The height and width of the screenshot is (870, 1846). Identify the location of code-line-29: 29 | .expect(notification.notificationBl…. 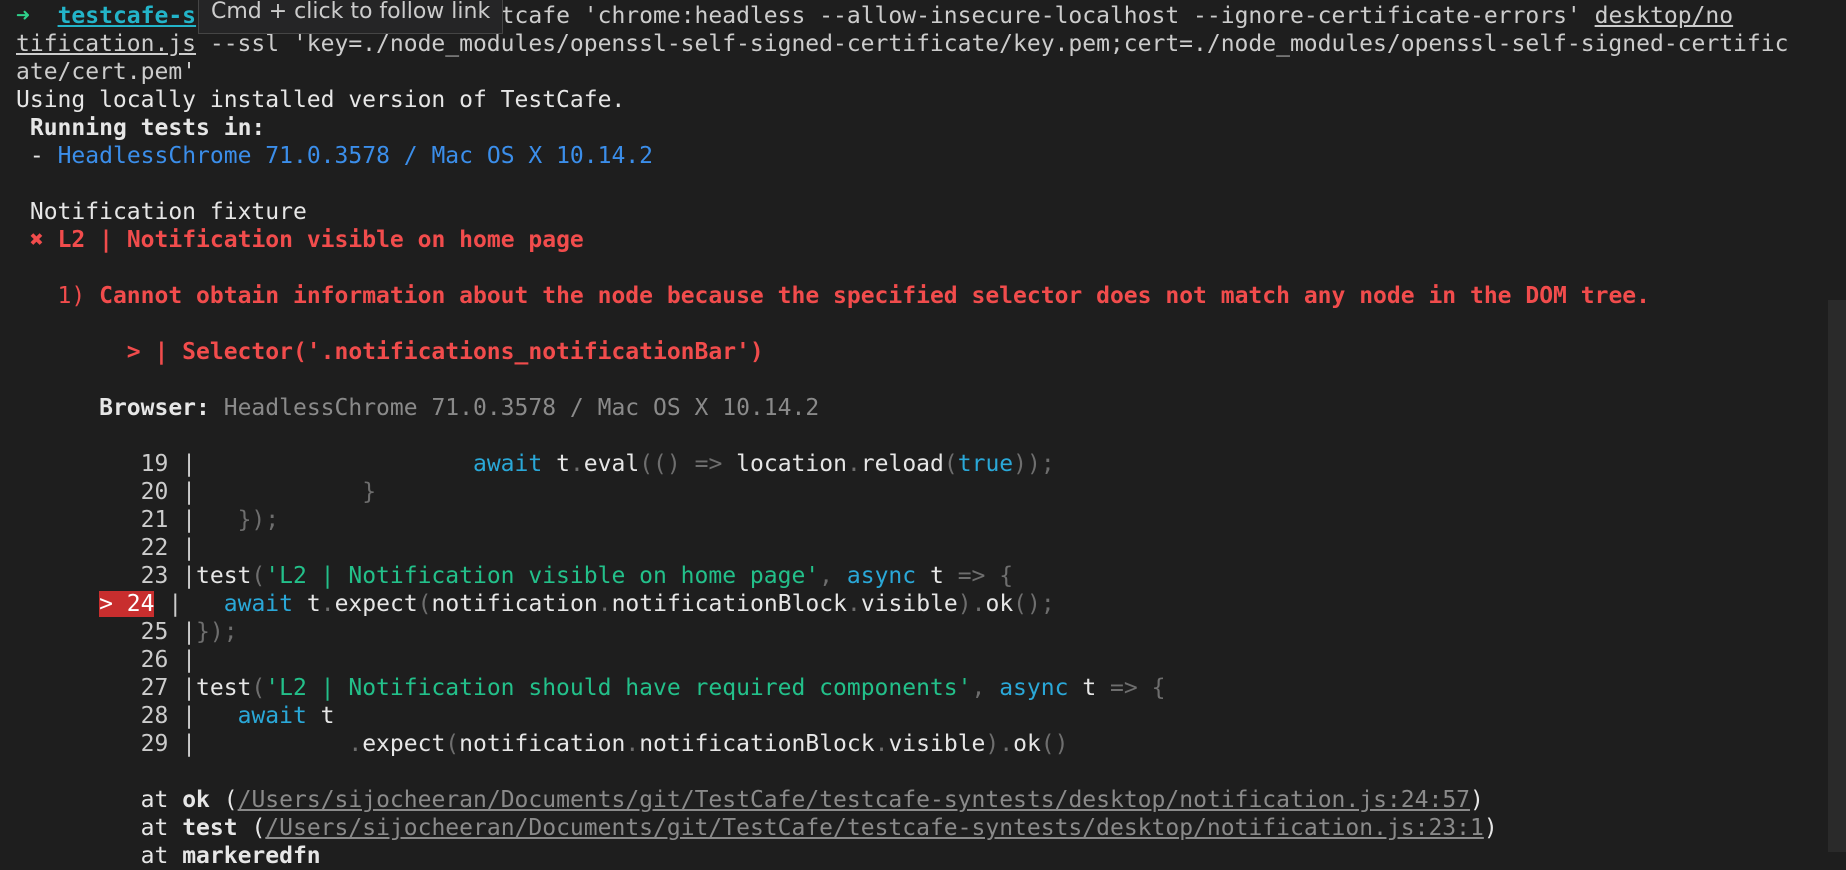
(542, 744).